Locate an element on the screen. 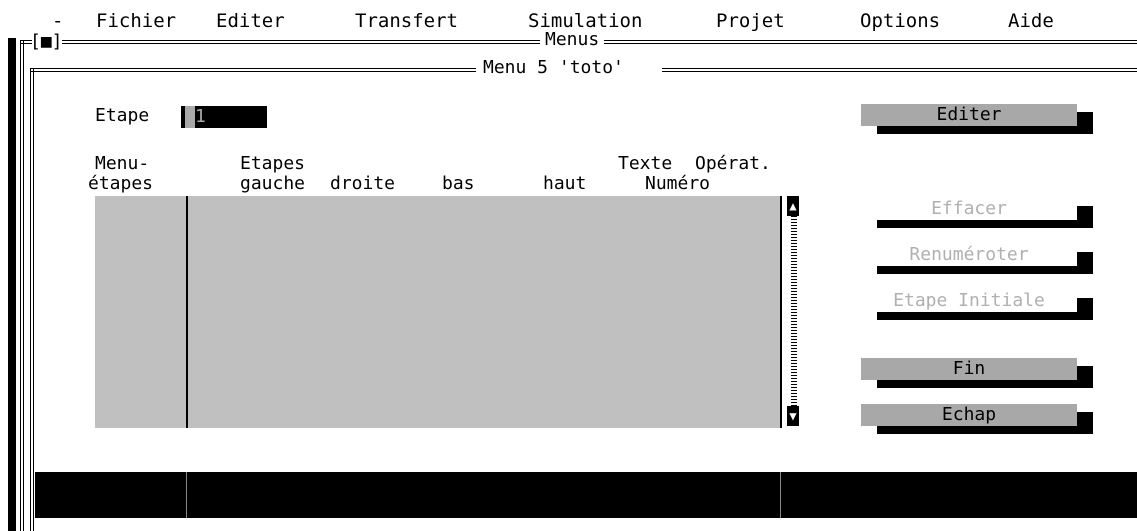  list-scrollbar: ▲ ▼ is located at coordinates (791, 312).